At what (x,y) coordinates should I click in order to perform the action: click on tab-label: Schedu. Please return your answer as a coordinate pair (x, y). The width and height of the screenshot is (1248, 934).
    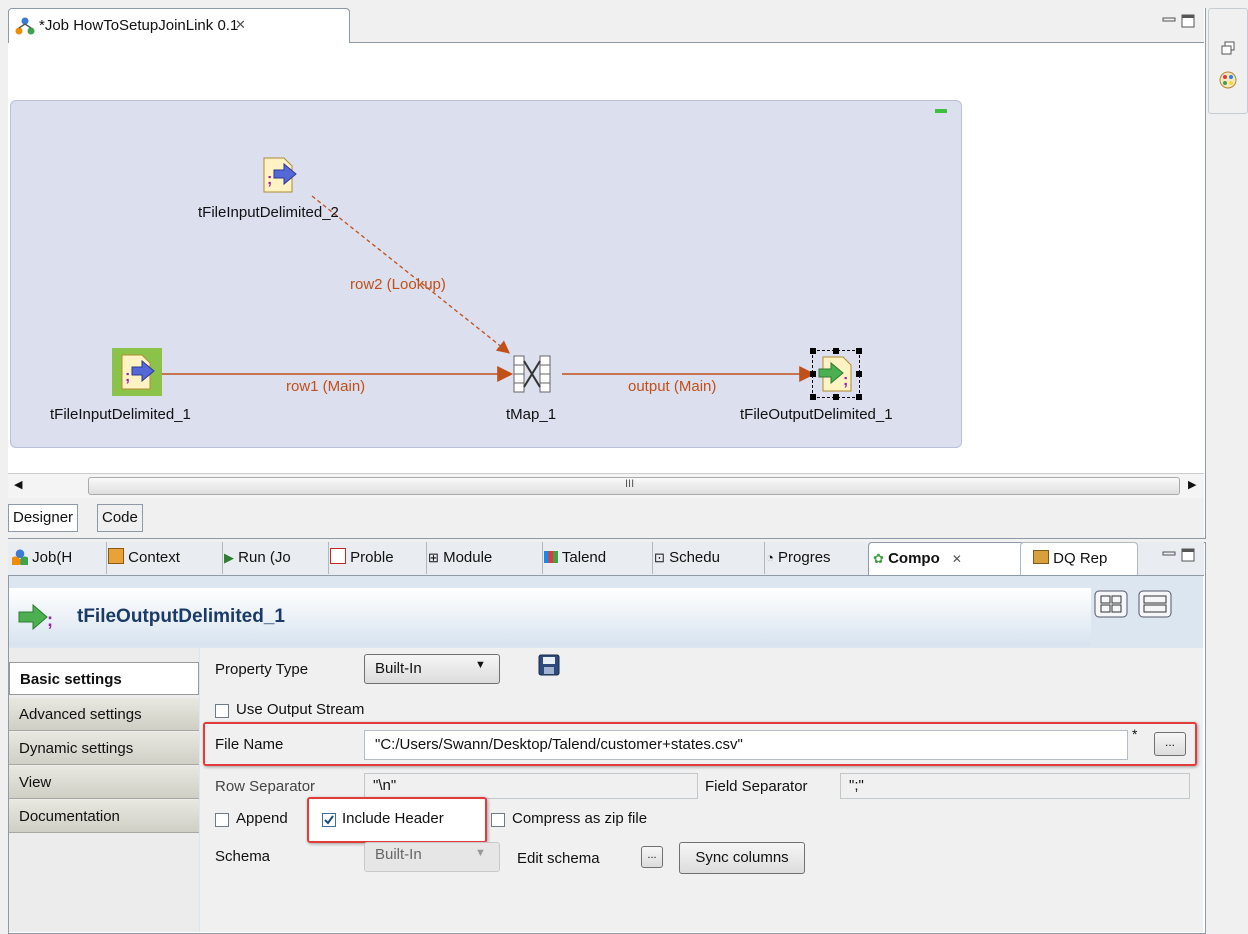
    Looking at the image, I should click on (694, 557).